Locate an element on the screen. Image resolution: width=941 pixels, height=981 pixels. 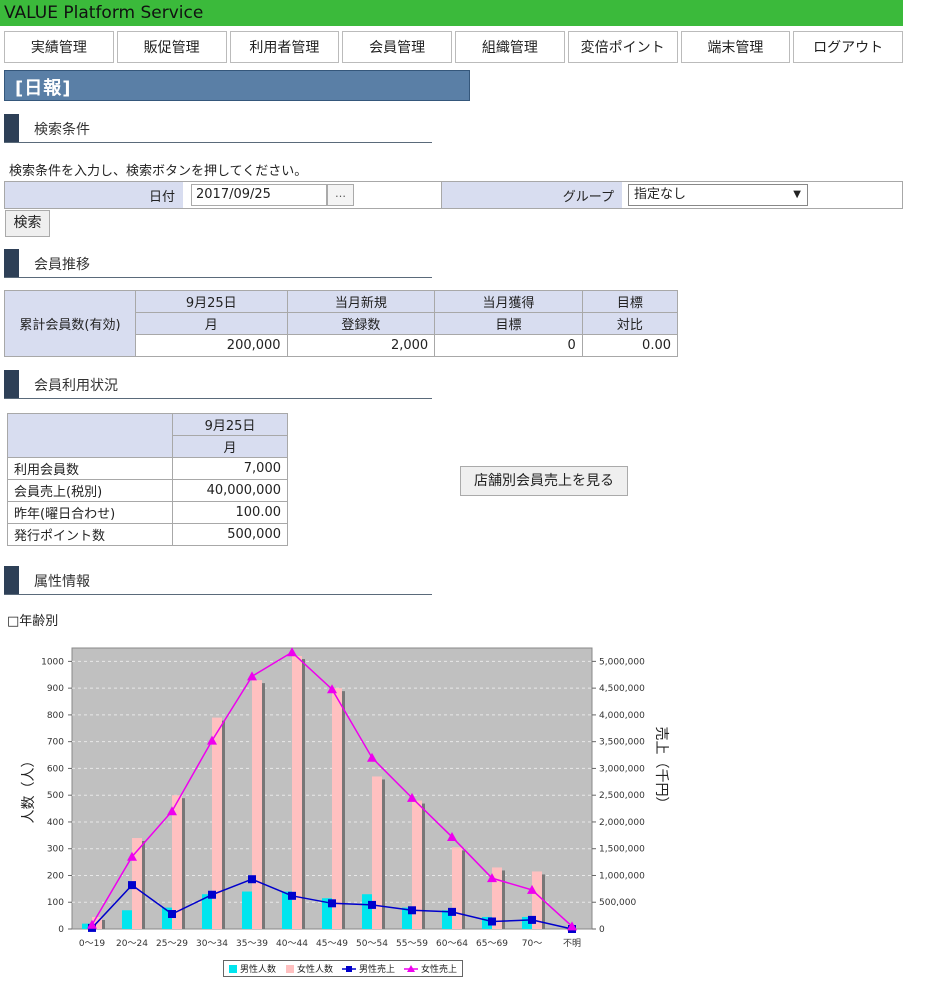
y-tick-label: 300 is located at coordinates (55, 850).